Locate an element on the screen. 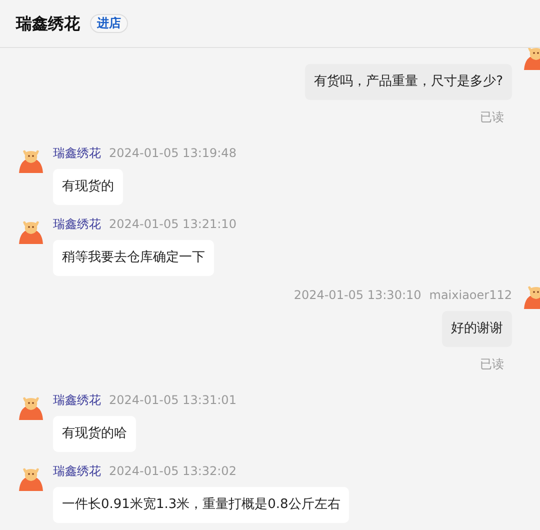  message-bubble: 有现货的哈 is located at coordinates (94, 434).